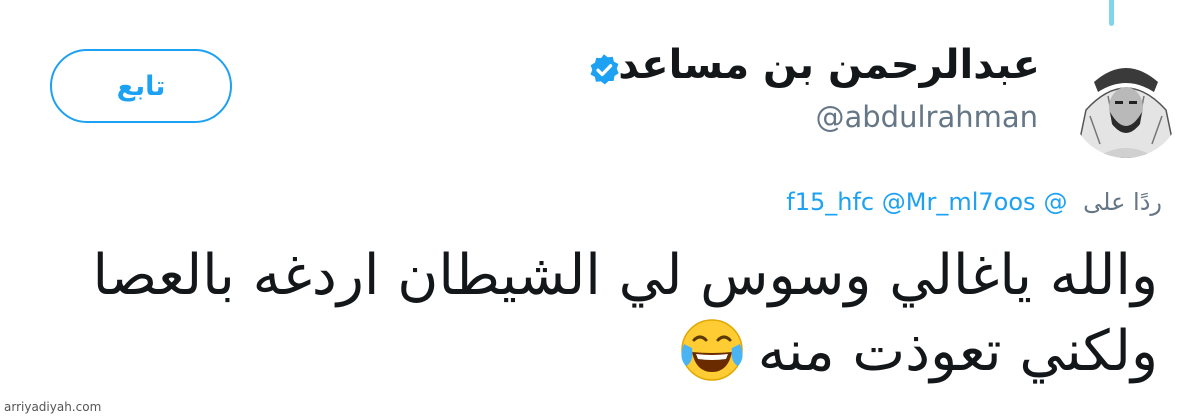 This screenshot has height=417, width=1200. What do you see at coordinates (141, 86) in the screenshot?
I see `follow-button: تابع` at bounding box center [141, 86].